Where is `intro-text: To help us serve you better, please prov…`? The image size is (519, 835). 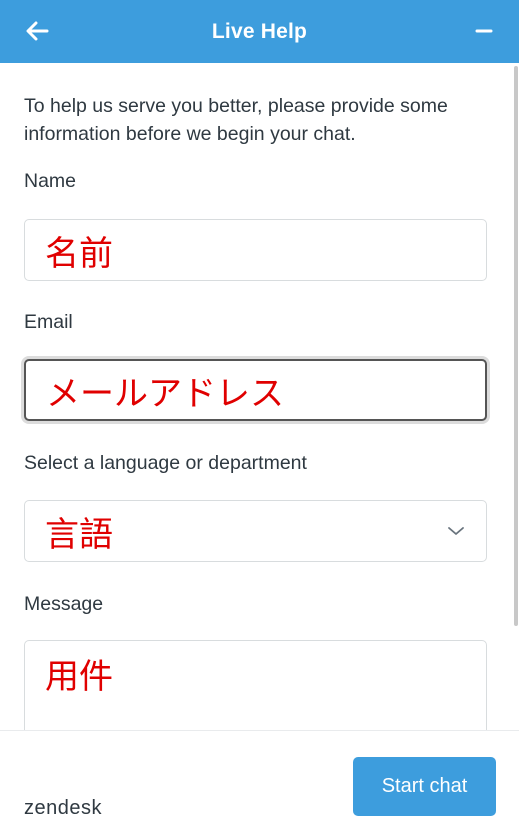
intro-text: To help us serve you better, please prov… is located at coordinates (236, 120).